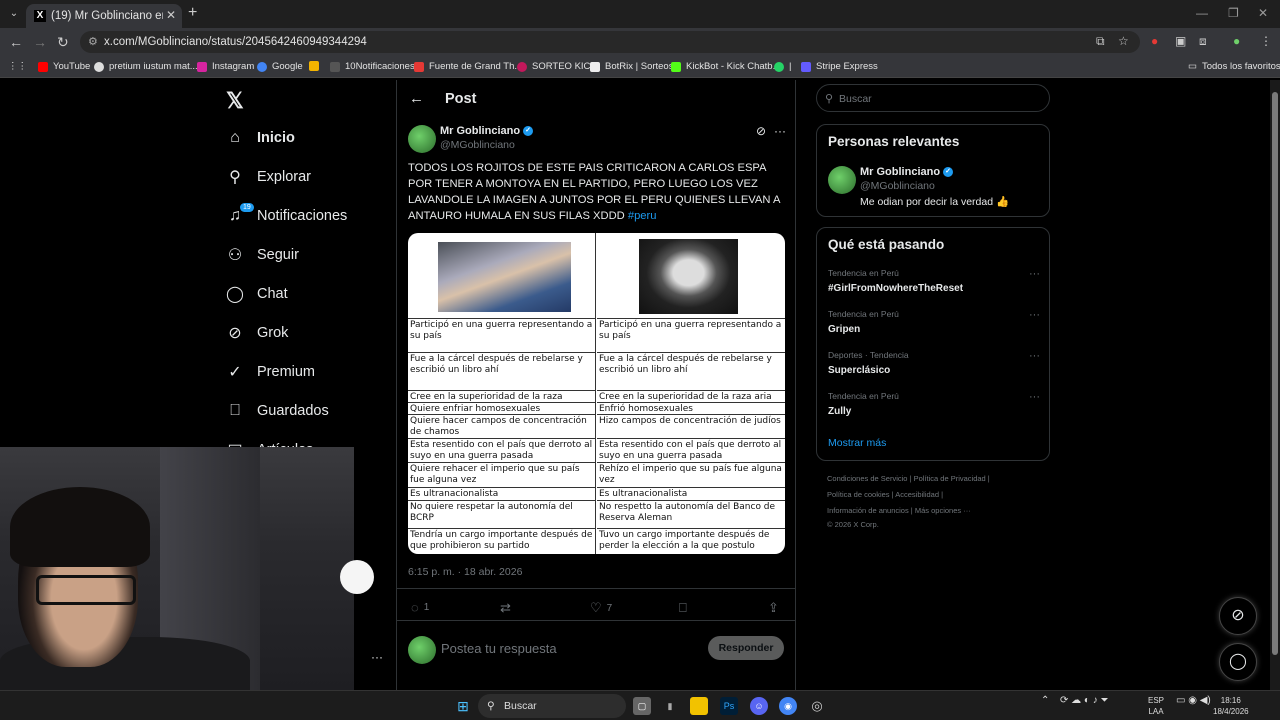  I want to click on photoshop-icon: Ps, so click(729, 706).